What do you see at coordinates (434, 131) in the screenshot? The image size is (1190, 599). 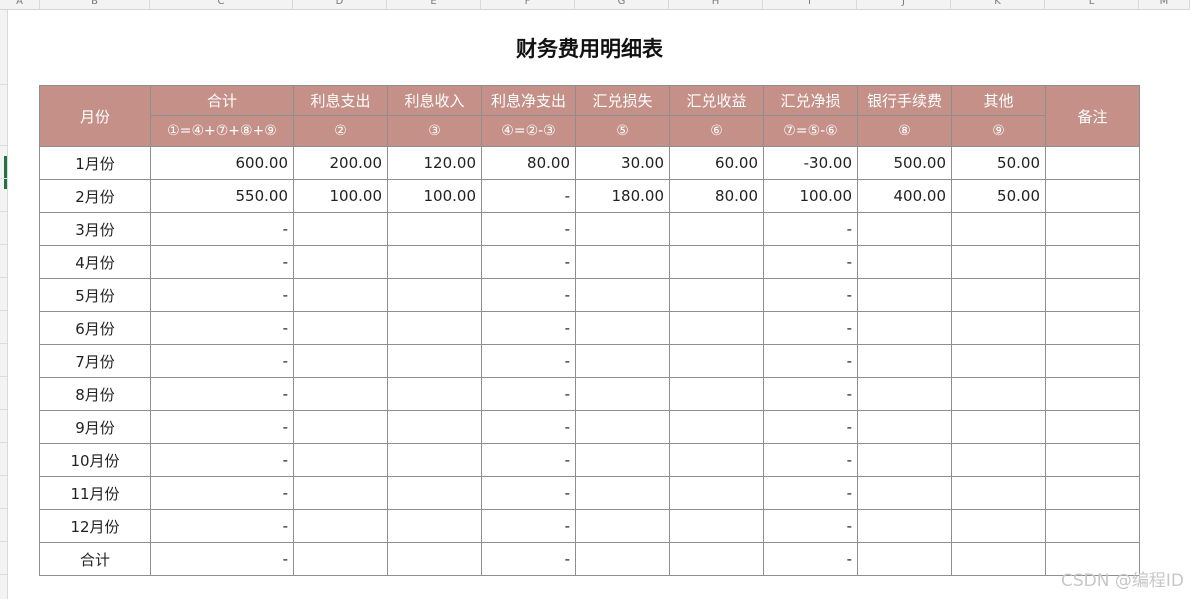 I see `header-code-cell: ③` at bounding box center [434, 131].